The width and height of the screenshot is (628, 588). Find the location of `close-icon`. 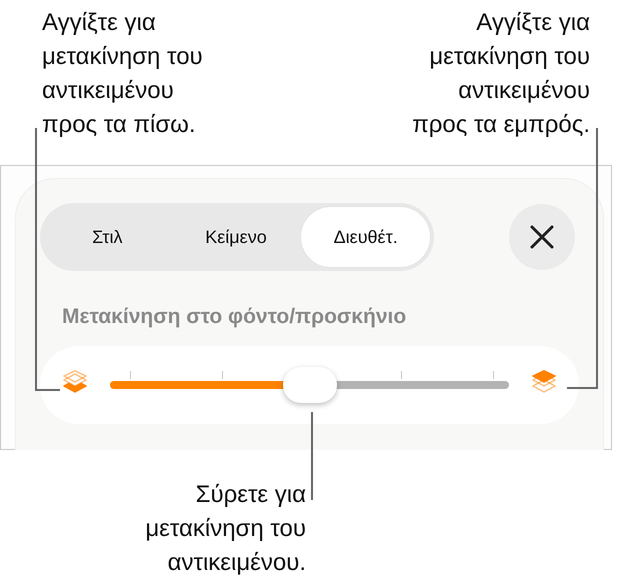

close-icon is located at coordinates (542, 237).